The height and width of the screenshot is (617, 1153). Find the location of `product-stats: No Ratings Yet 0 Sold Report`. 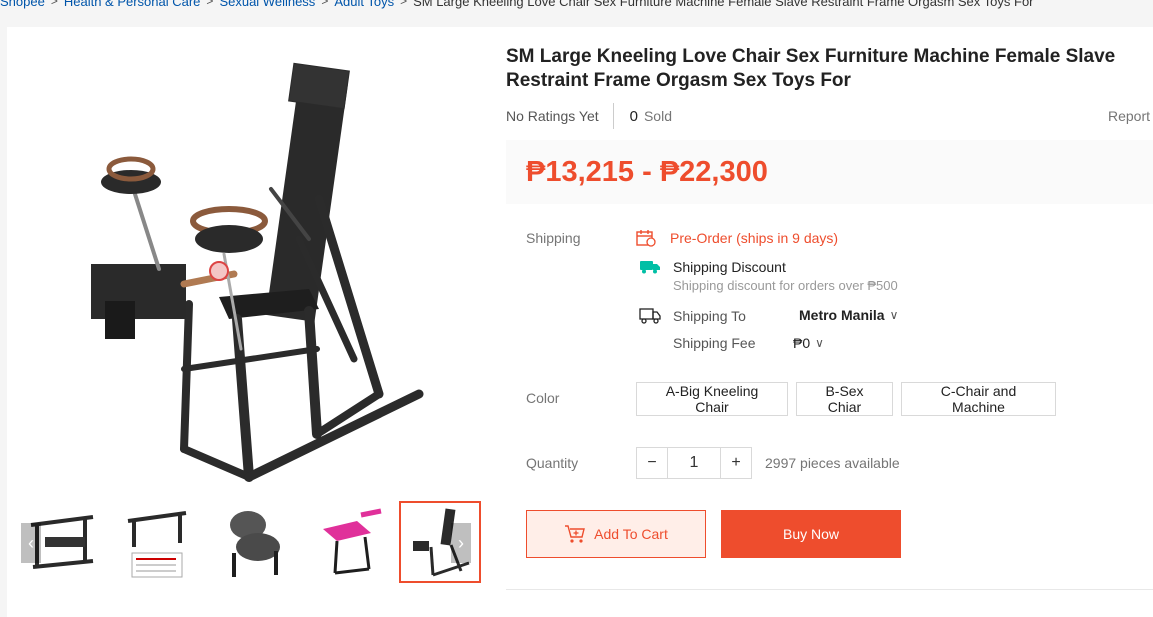

product-stats: No Ratings Yet 0 Sold Report is located at coordinates (829, 116).